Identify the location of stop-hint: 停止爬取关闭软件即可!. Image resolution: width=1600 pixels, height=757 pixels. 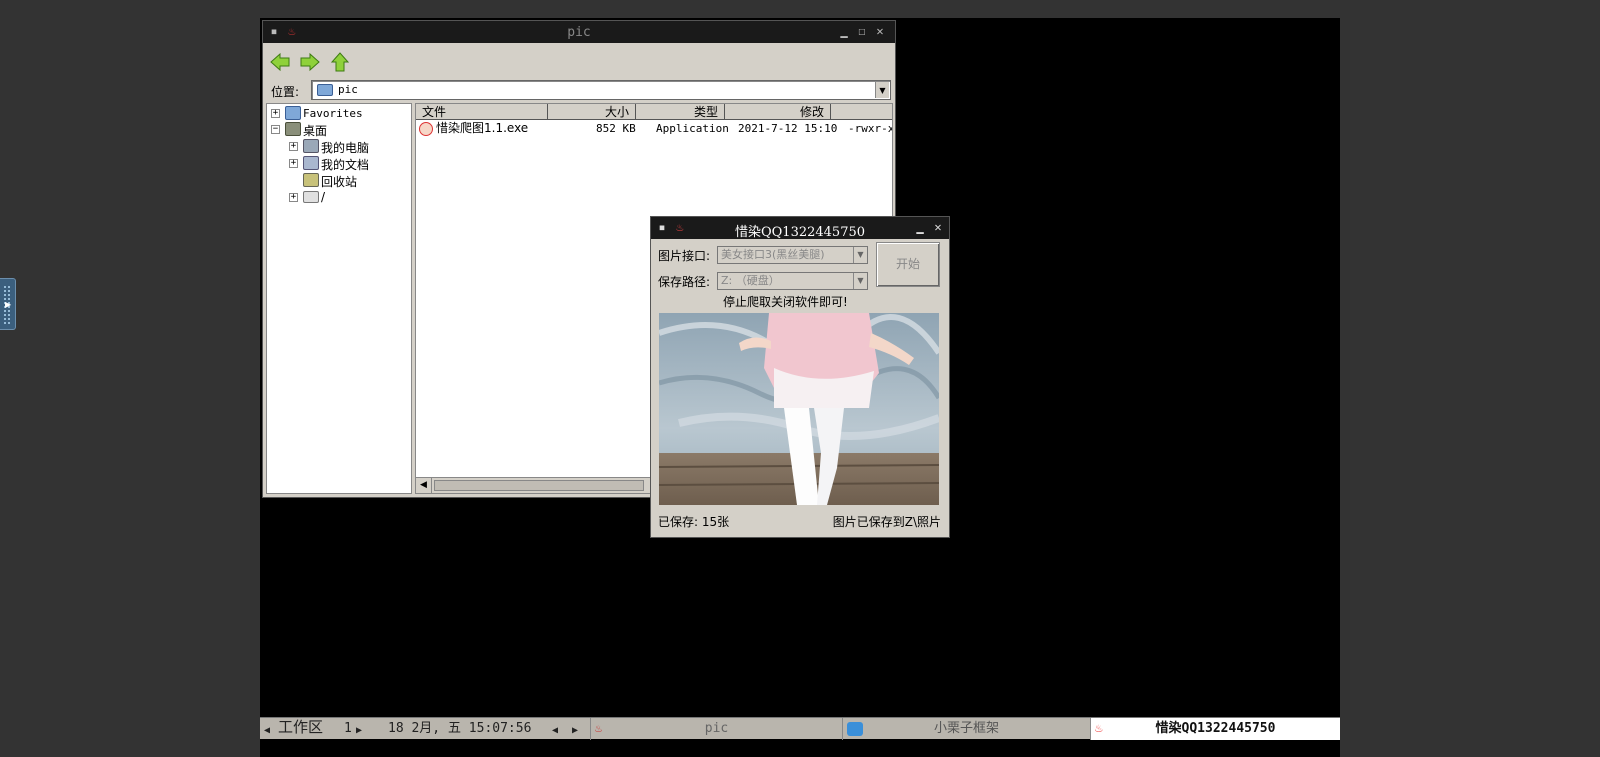
(785, 302).